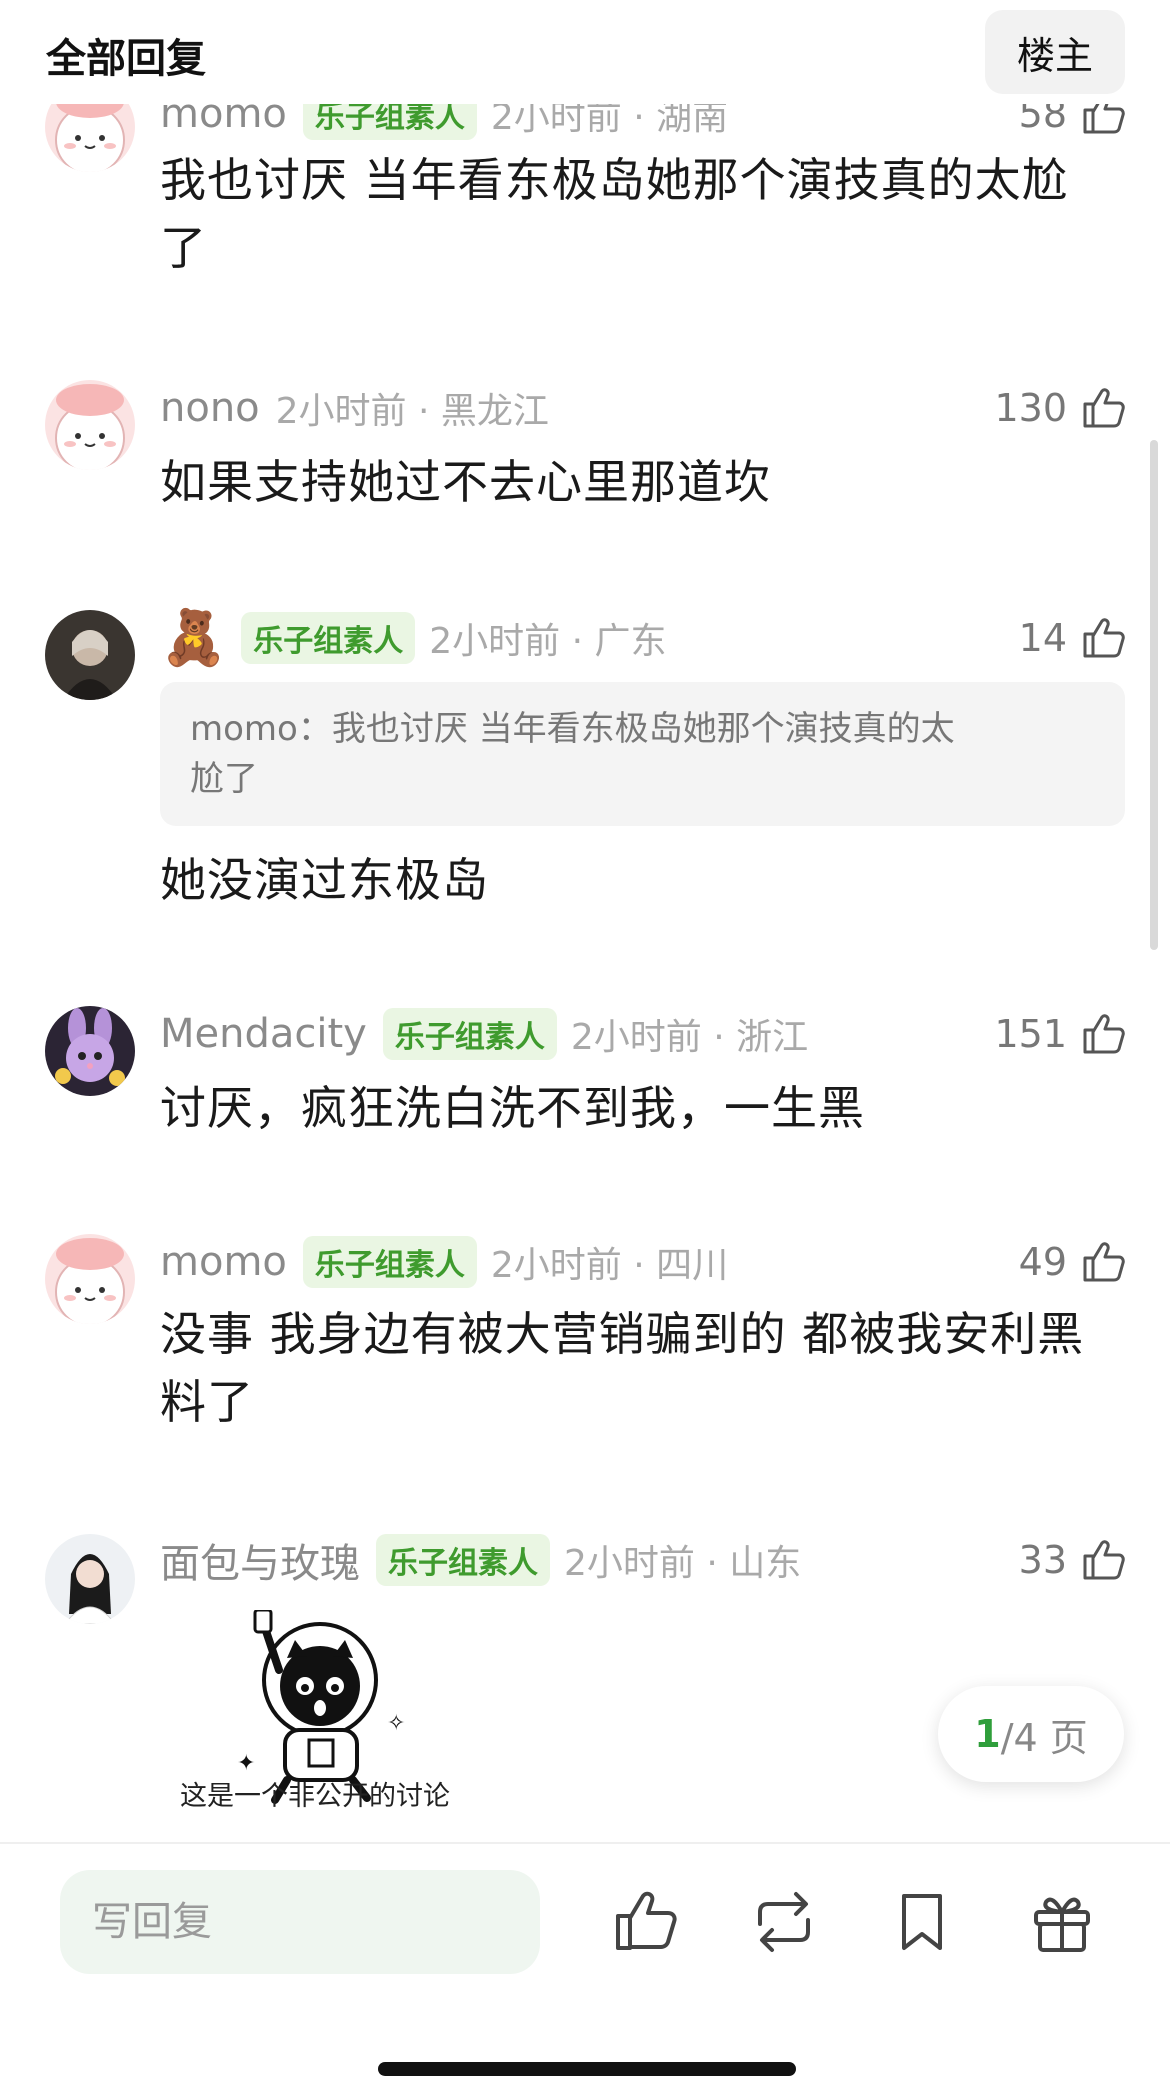  What do you see at coordinates (922, 1922) in the screenshot?
I see `bookmark-icon` at bounding box center [922, 1922].